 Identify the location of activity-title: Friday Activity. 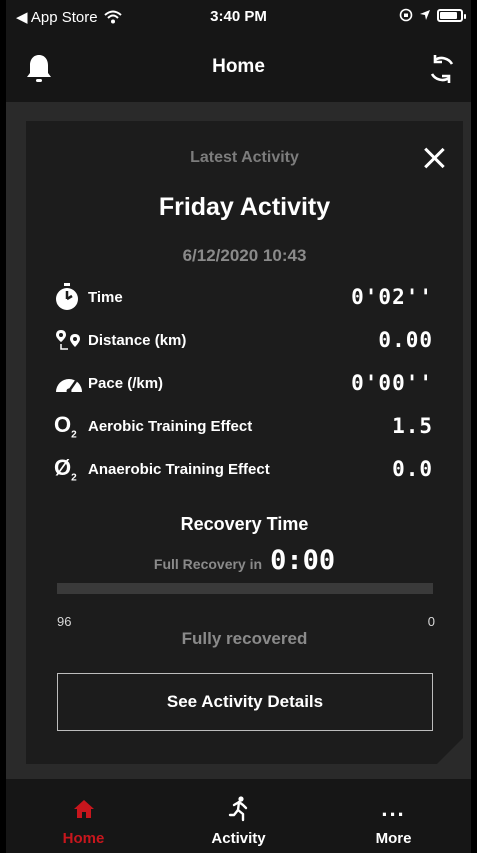
(244, 207).